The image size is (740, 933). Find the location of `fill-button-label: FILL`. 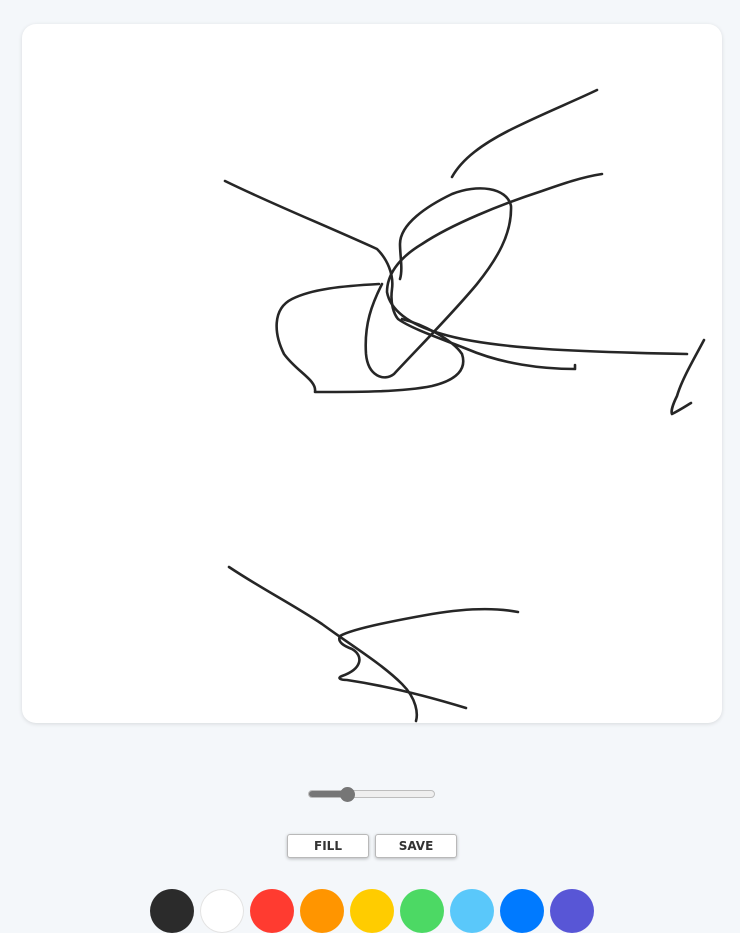

fill-button-label: FILL is located at coordinates (328, 846).